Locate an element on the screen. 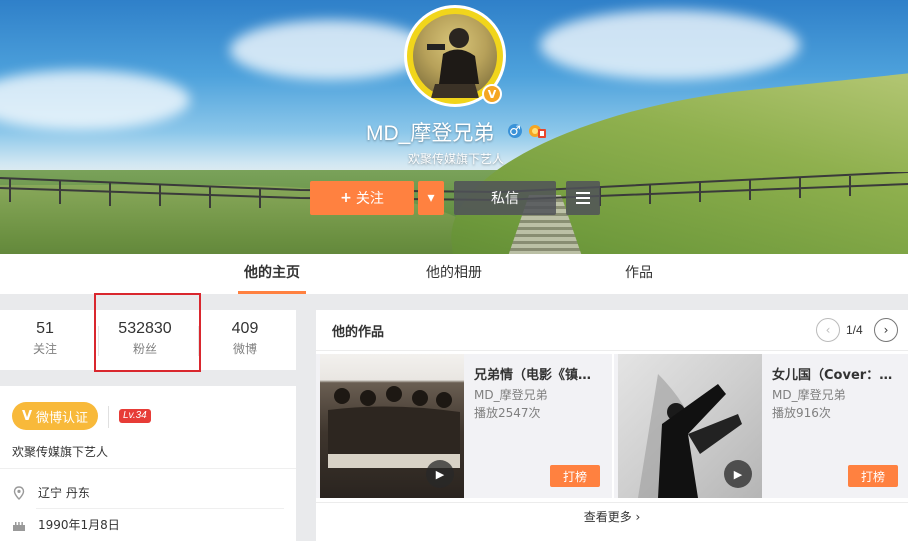  see-more-link: 查看更多 › is located at coordinates (612, 516).